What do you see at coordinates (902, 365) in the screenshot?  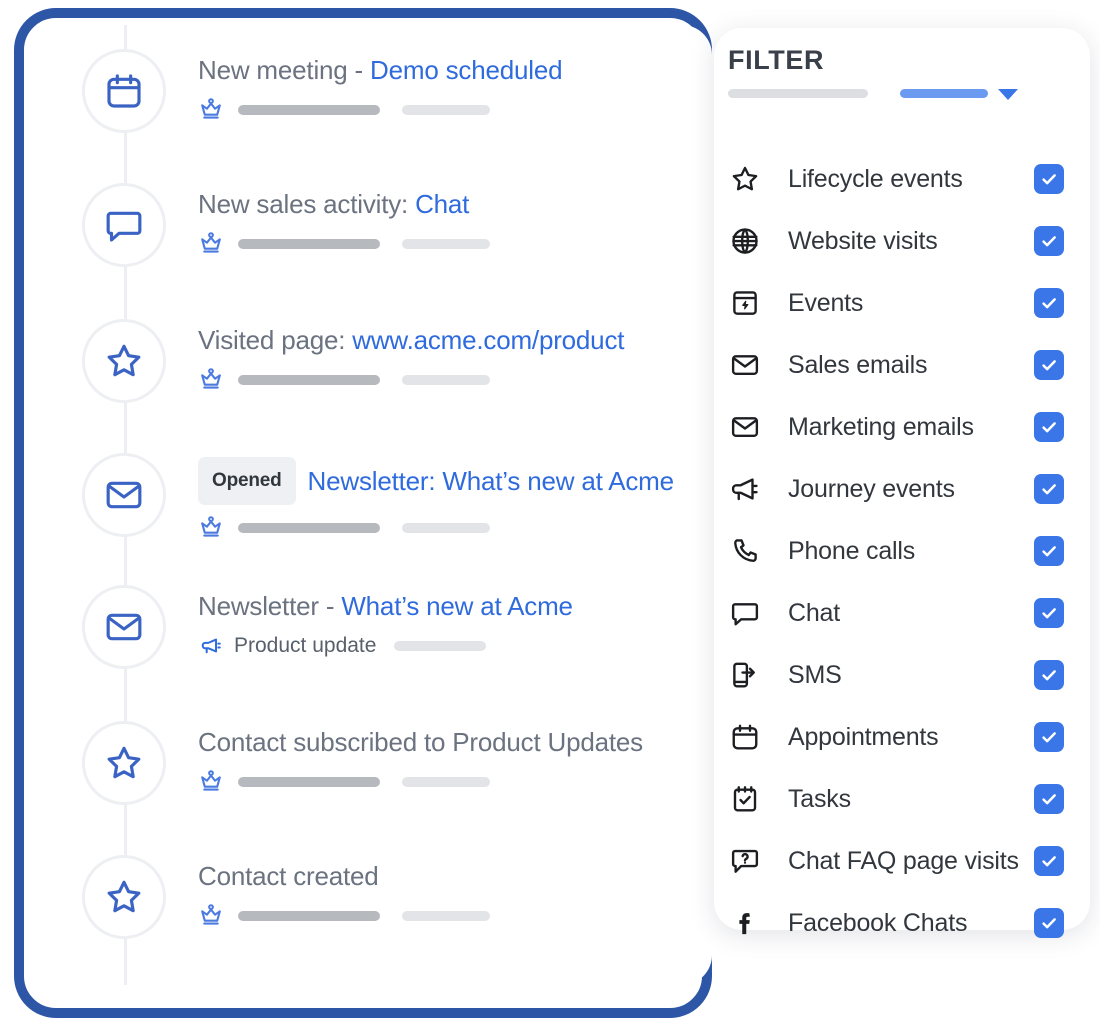 I see `filter-option-row: Sales emails` at bounding box center [902, 365].